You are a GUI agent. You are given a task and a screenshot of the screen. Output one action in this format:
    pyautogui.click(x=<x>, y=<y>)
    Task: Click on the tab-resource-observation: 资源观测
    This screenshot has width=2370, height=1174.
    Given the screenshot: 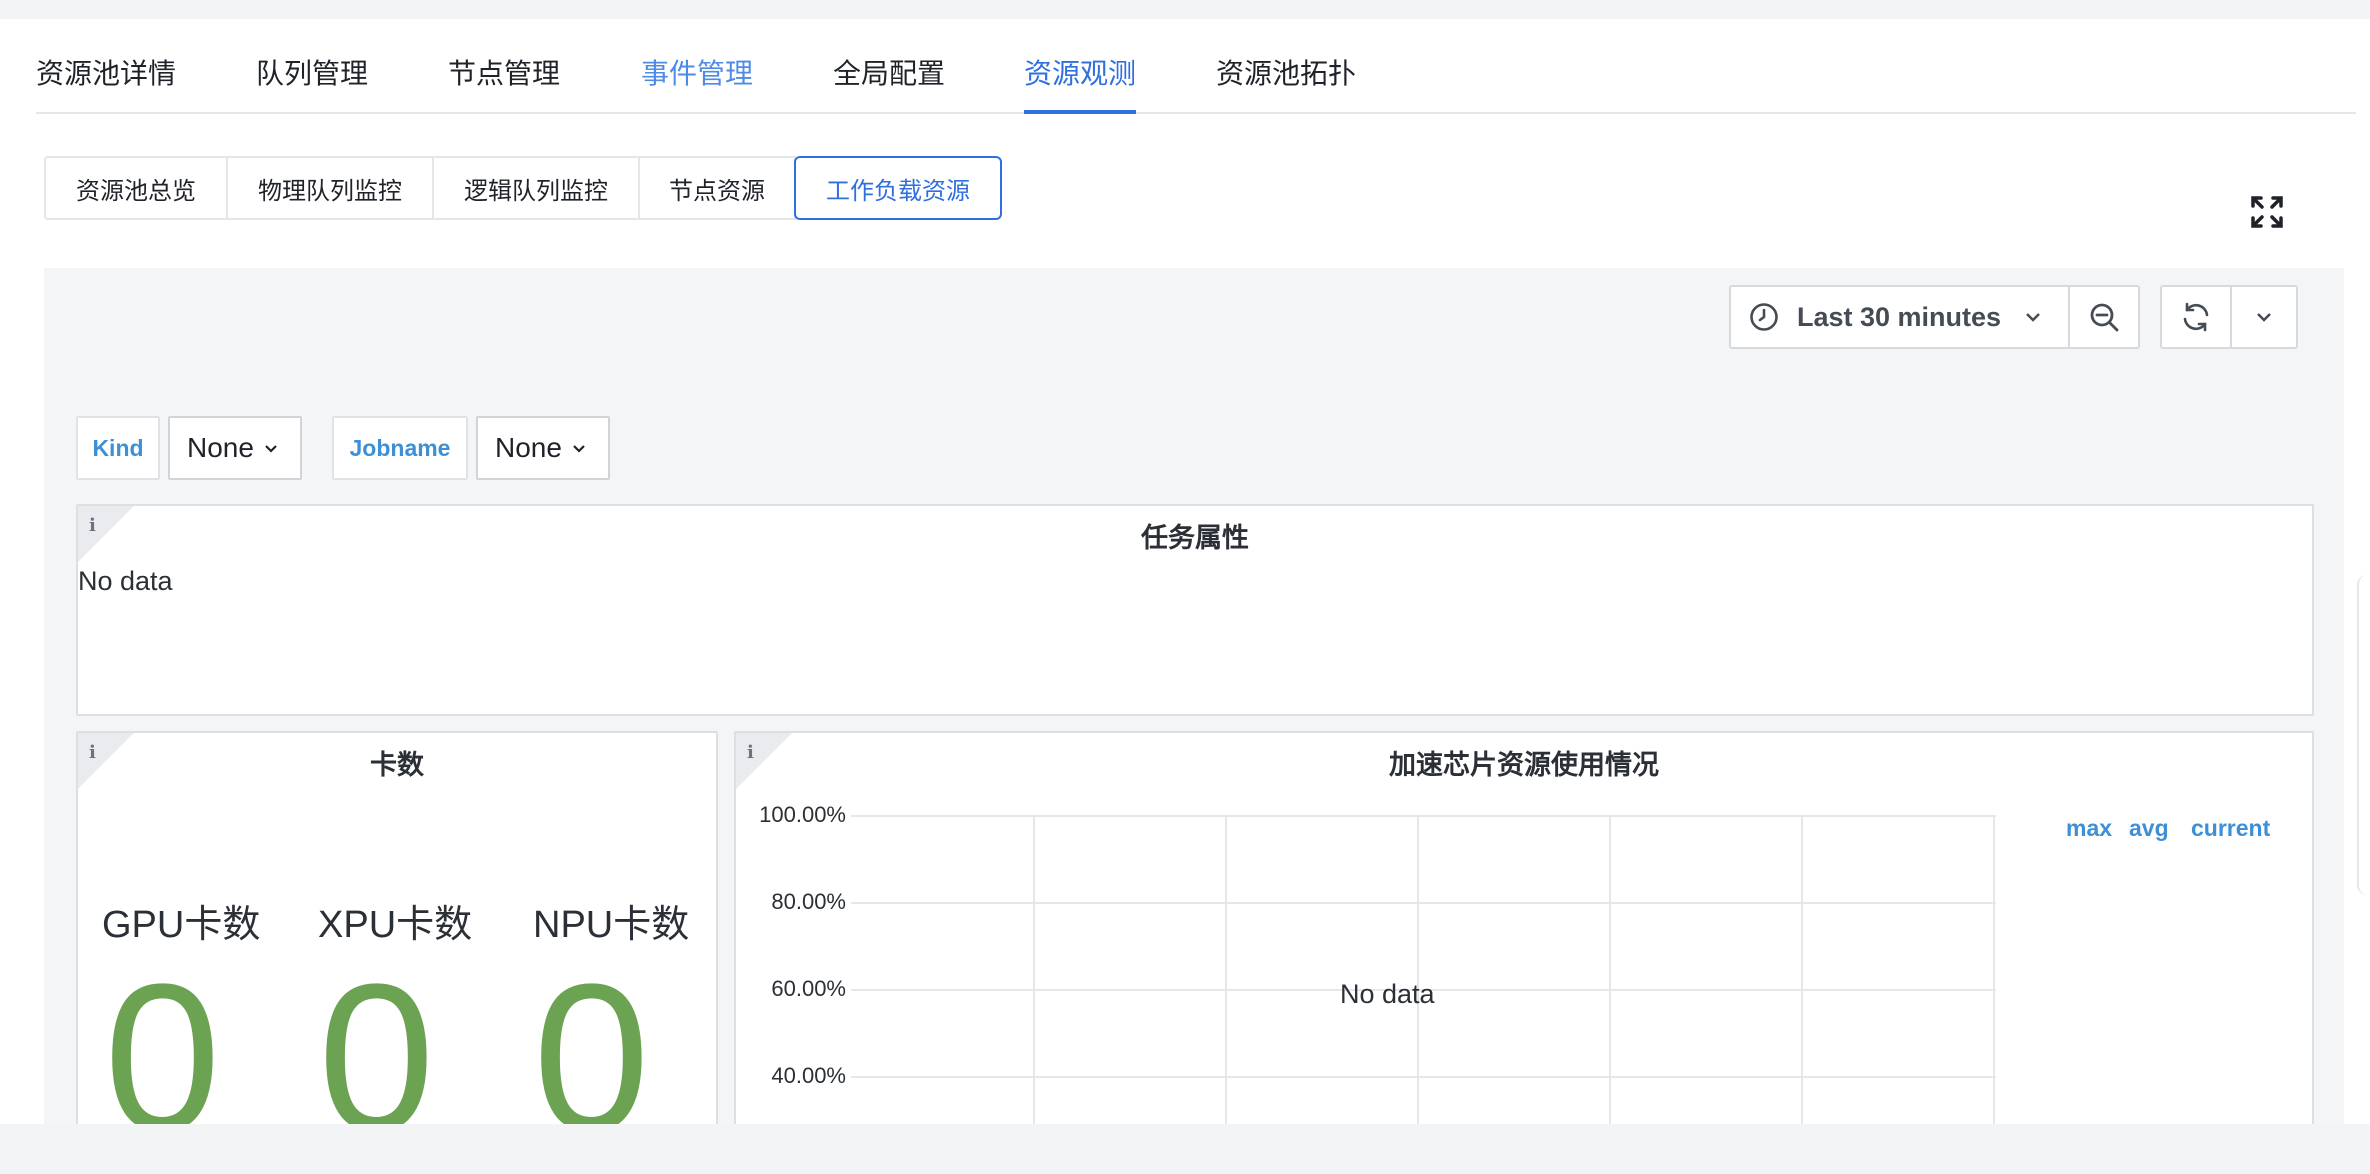 What is the action you would take?
    pyautogui.click(x=1080, y=85)
    